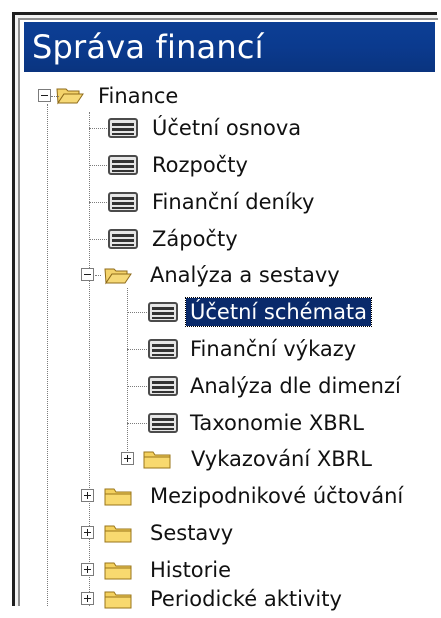 Image resolution: width=441 pixels, height=618 pixels. I want to click on tree-node-analyza-dle-dimenzi: Analýza dle dimenzí, so click(288, 386).